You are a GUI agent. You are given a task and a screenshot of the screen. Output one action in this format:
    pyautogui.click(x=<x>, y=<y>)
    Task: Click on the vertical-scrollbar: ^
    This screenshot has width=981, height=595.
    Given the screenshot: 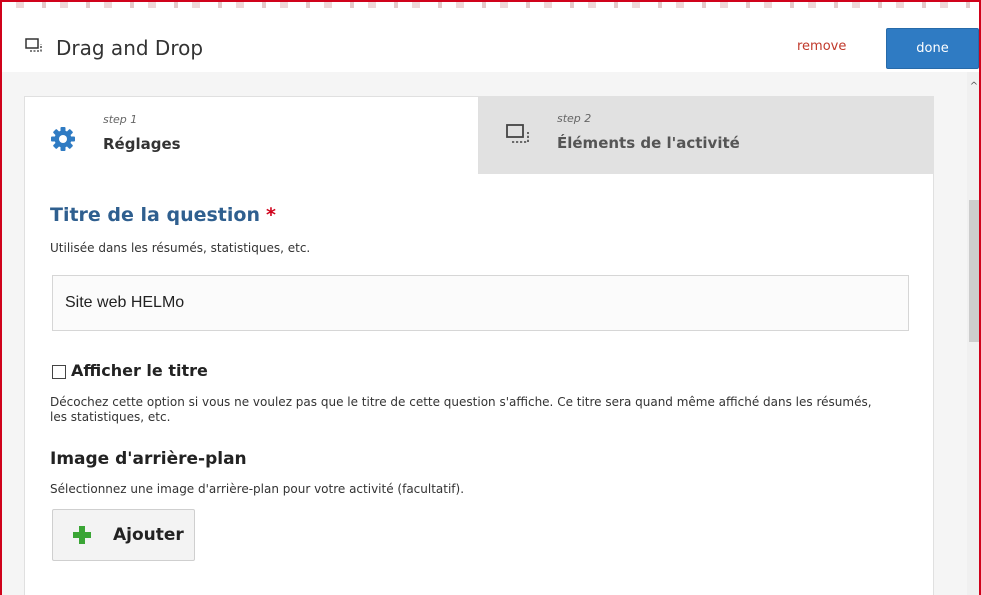 What is the action you would take?
    pyautogui.click(x=973, y=333)
    